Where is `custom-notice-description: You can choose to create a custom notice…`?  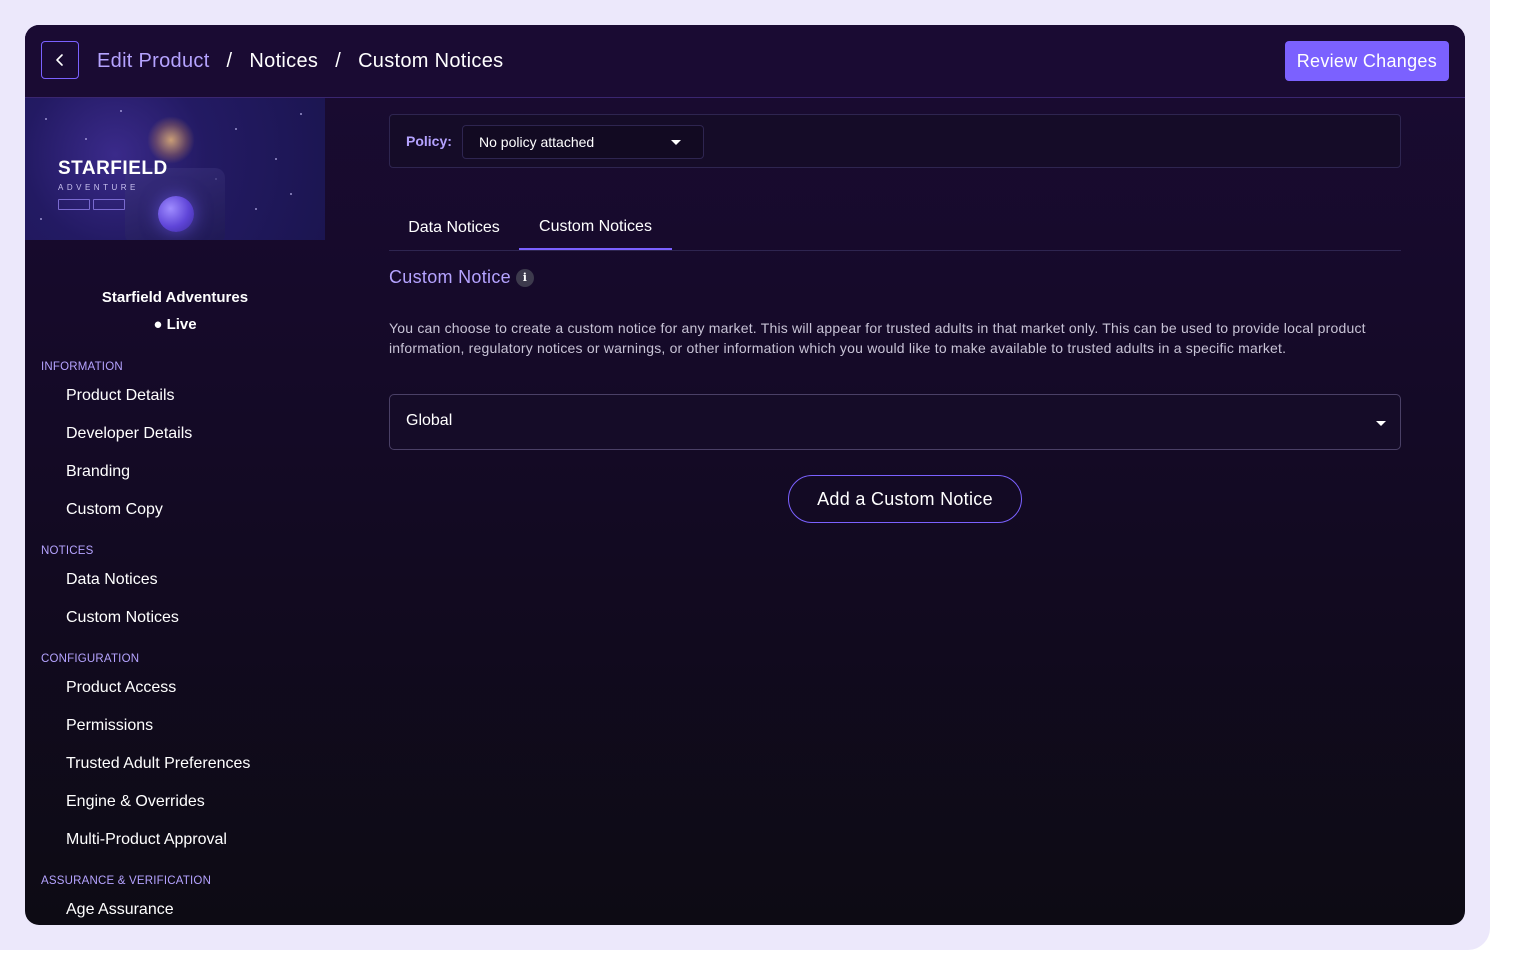 custom-notice-description: You can choose to create a custom notice… is located at coordinates (877, 338).